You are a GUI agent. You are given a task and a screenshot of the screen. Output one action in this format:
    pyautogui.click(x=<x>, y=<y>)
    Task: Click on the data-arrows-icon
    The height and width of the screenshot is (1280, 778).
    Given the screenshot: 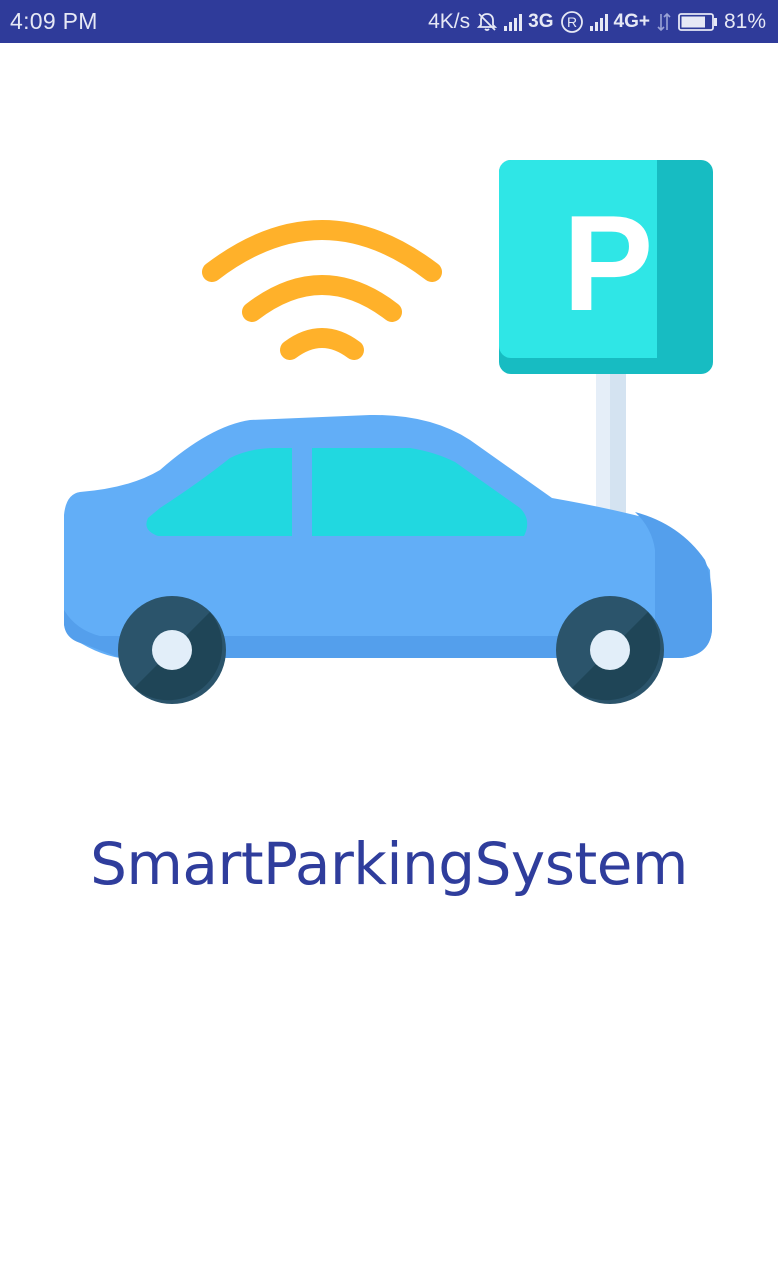 What is the action you would take?
    pyautogui.click(x=664, y=21)
    